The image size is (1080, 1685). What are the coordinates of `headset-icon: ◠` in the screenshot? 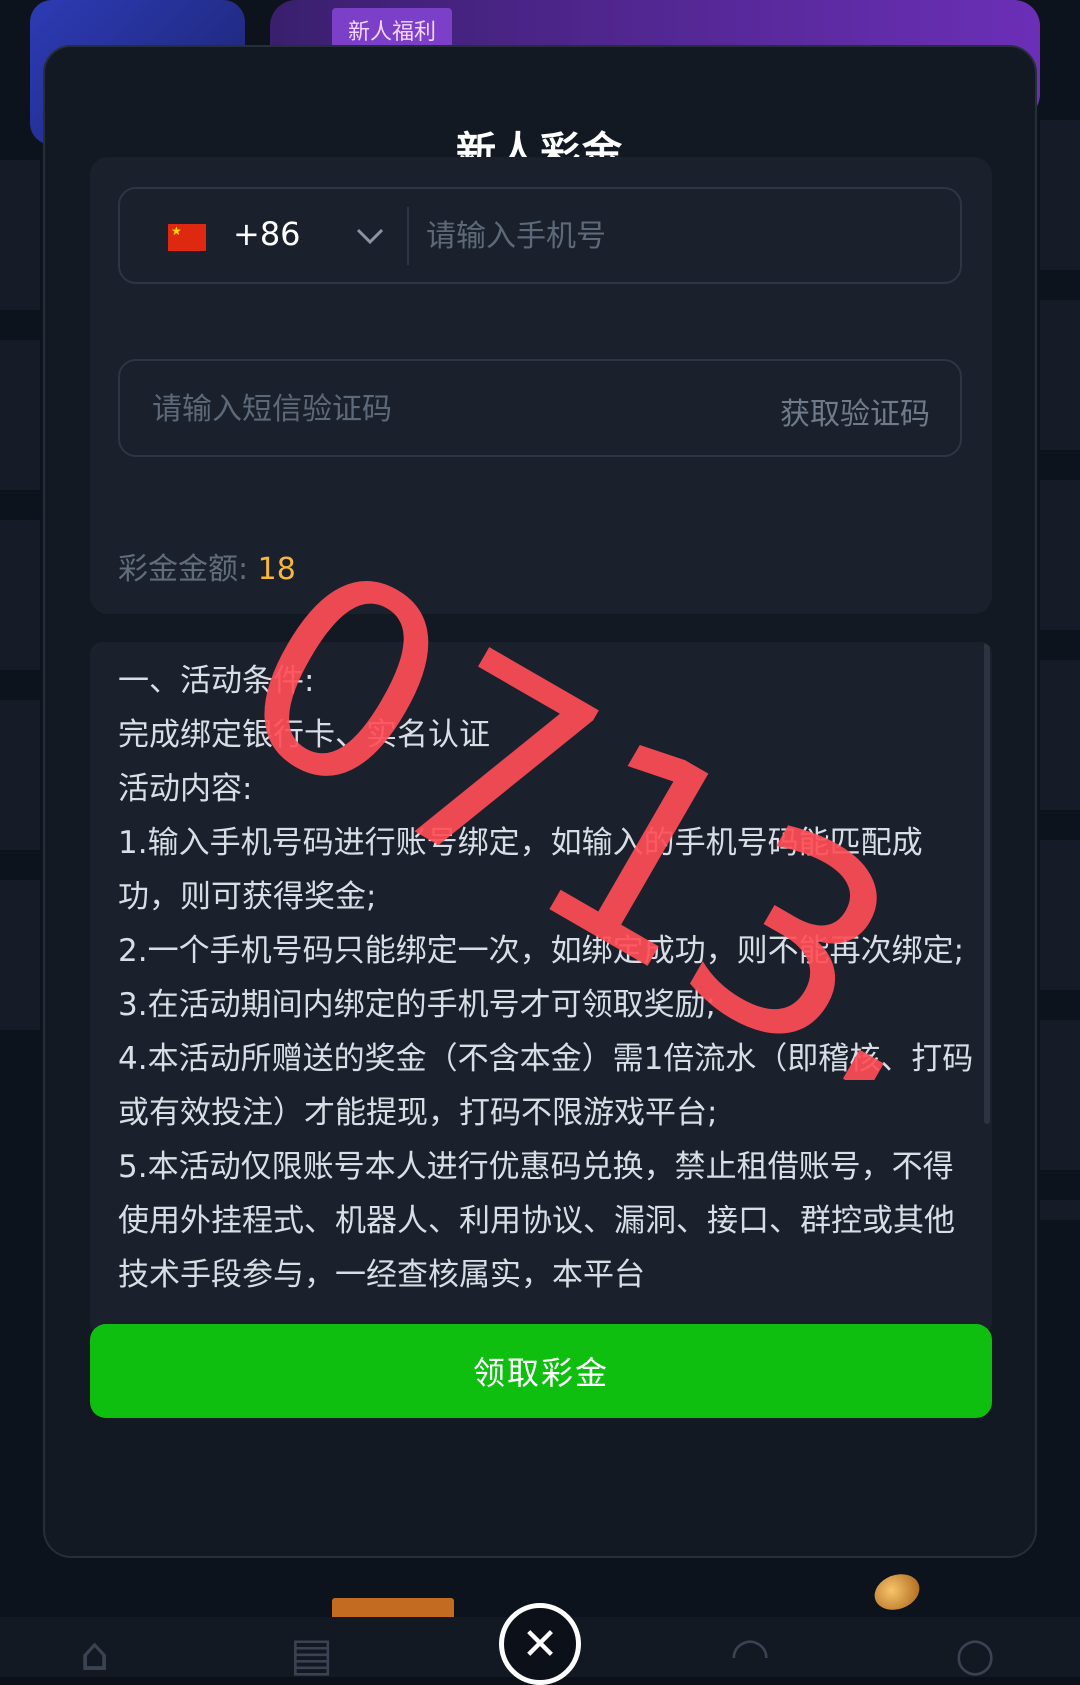 It's located at (750, 1654).